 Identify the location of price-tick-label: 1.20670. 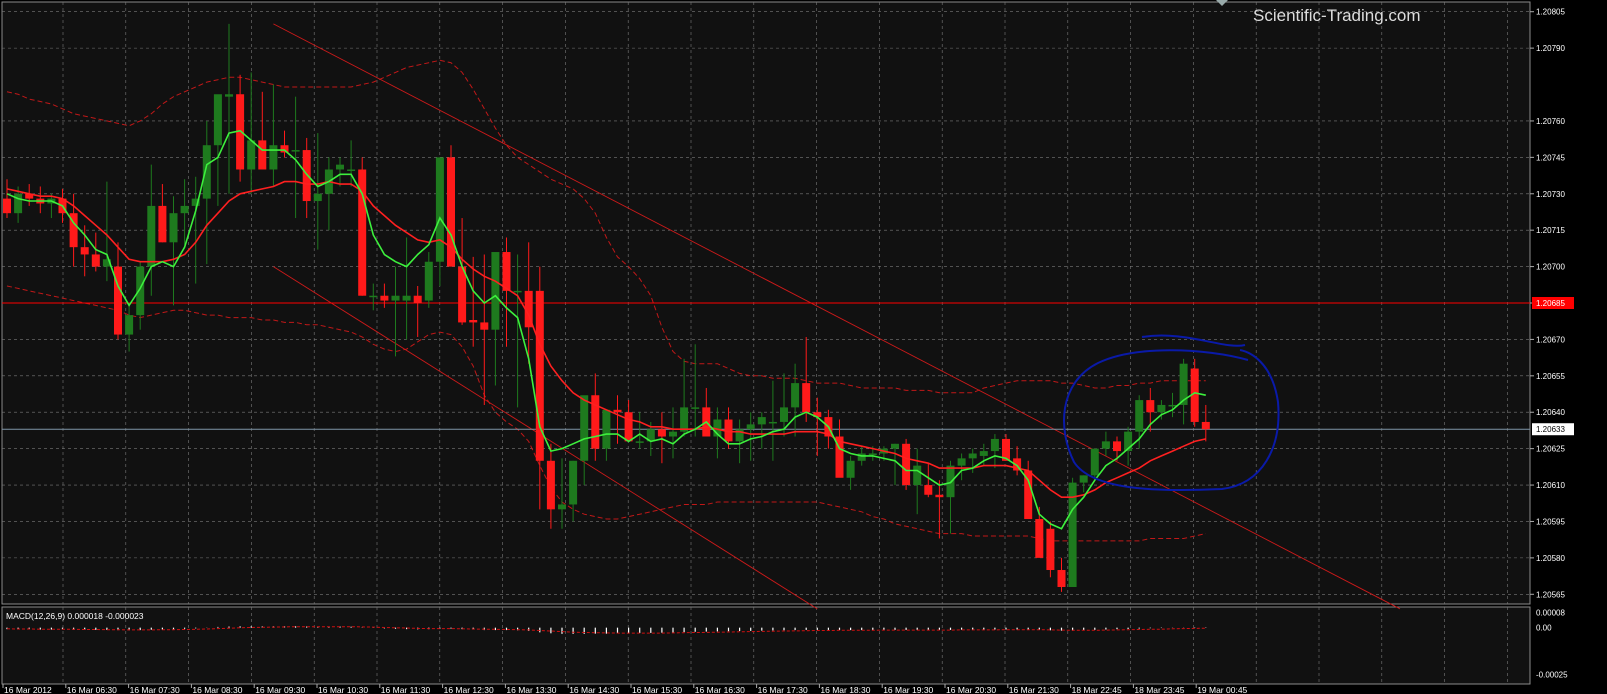
(1550, 339).